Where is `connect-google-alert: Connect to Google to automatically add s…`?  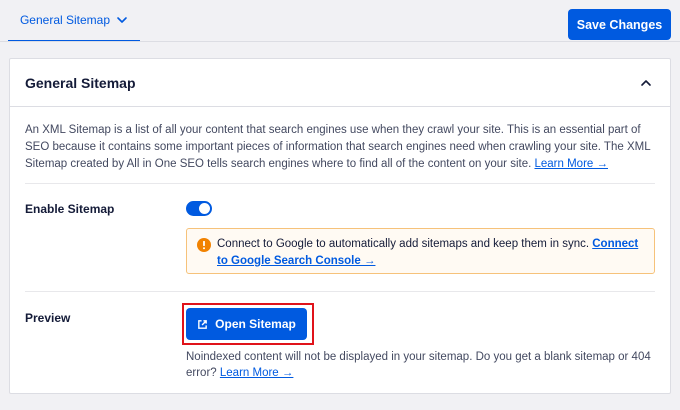 connect-google-alert: Connect to Google to automatically add s… is located at coordinates (420, 251).